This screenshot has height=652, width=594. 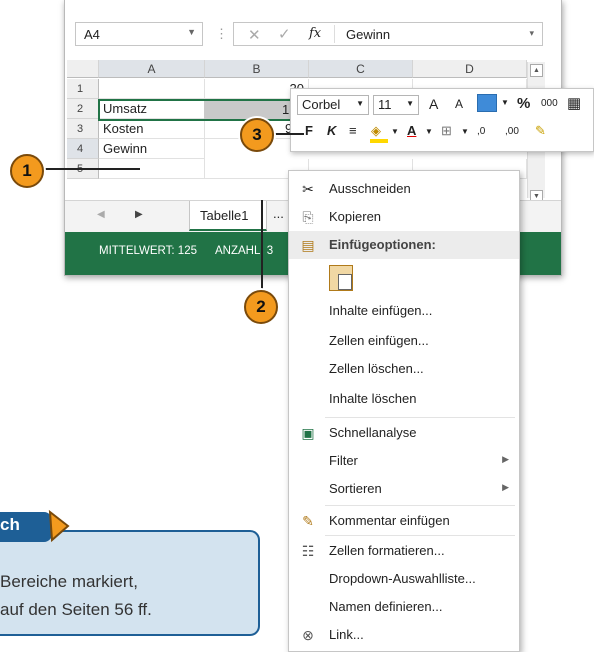 I want to click on column-header-d: D, so click(x=470, y=69).